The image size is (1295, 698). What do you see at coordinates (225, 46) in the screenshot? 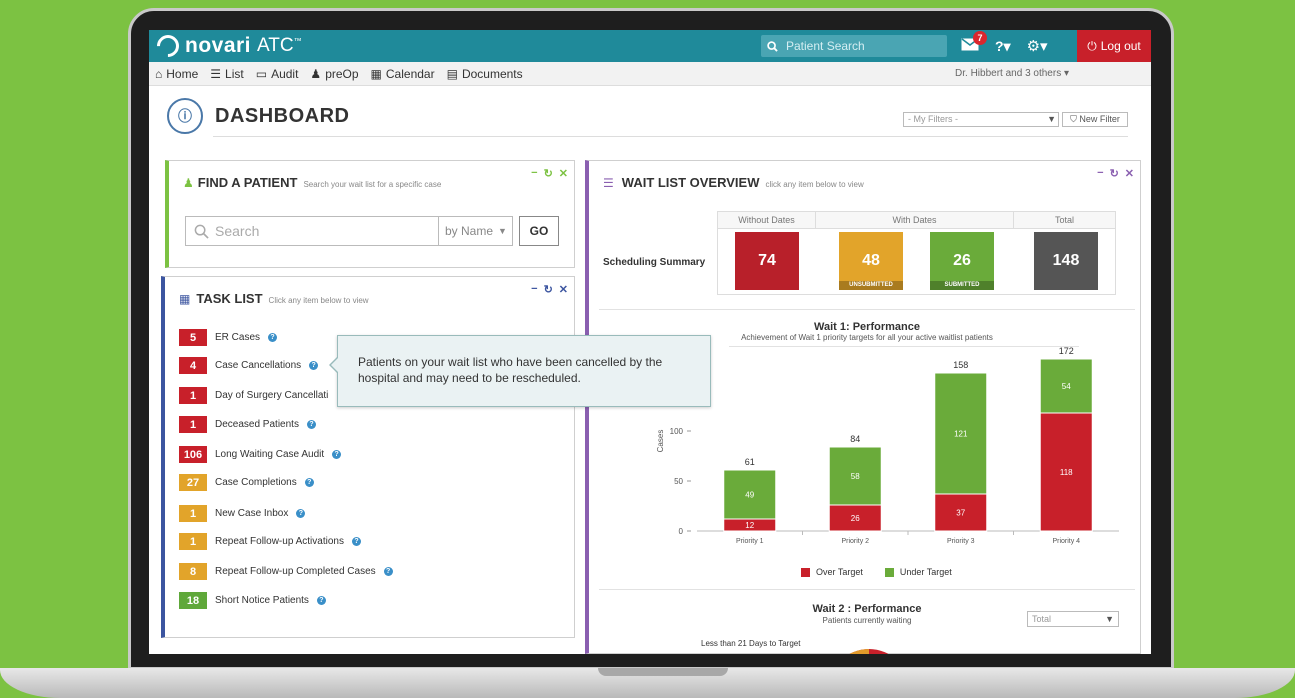
I see `logo: novari ATC™` at bounding box center [225, 46].